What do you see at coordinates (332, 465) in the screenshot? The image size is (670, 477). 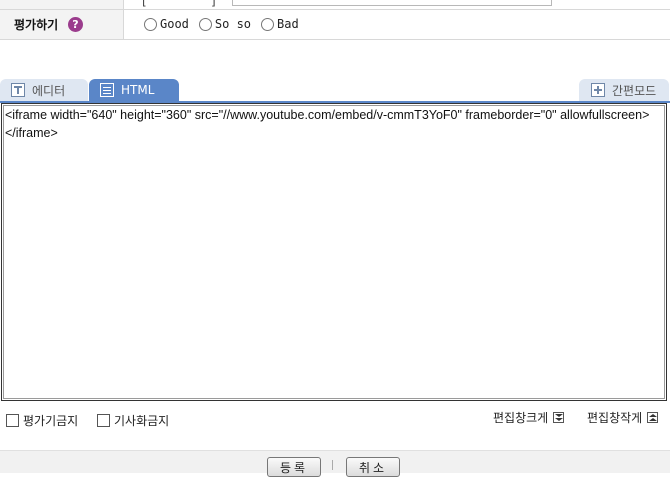 I see `footer-separator` at bounding box center [332, 465].